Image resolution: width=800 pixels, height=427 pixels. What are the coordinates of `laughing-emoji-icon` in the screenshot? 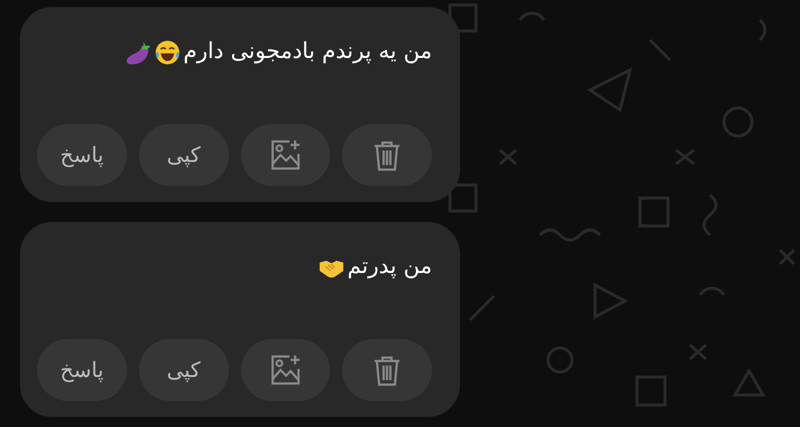 It's located at (168, 52).